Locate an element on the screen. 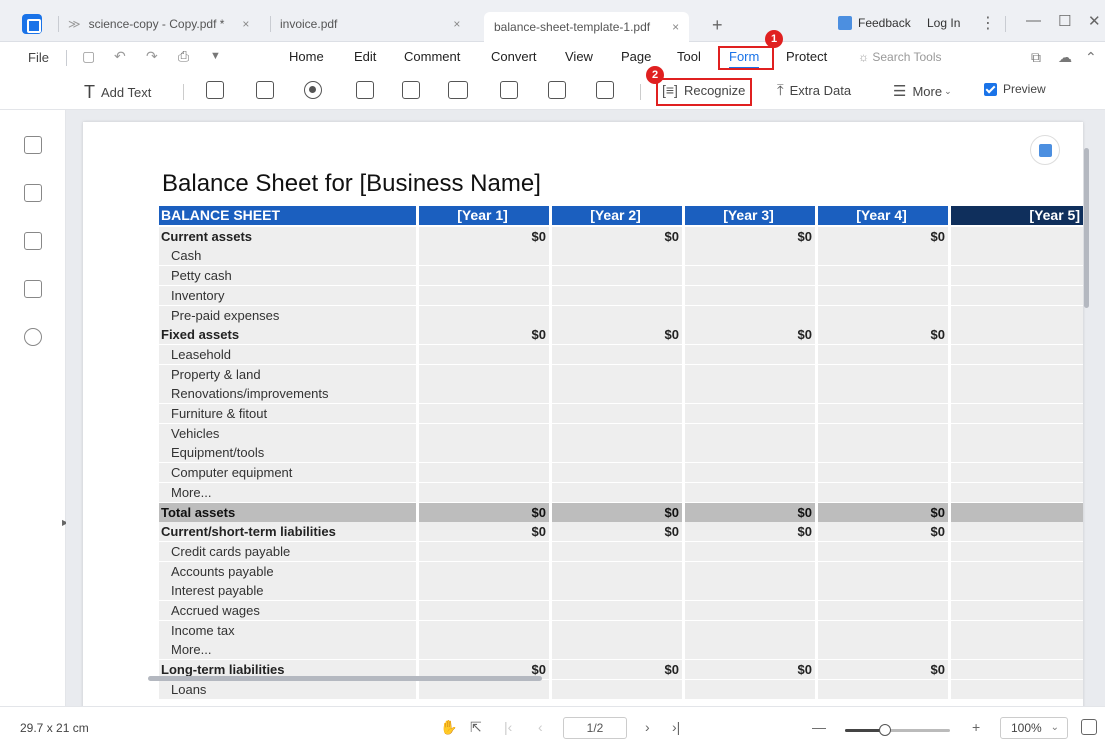 This screenshot has height=742, width=1105. open-external-icon: ⧉ is located at coordinates (1036, 57).